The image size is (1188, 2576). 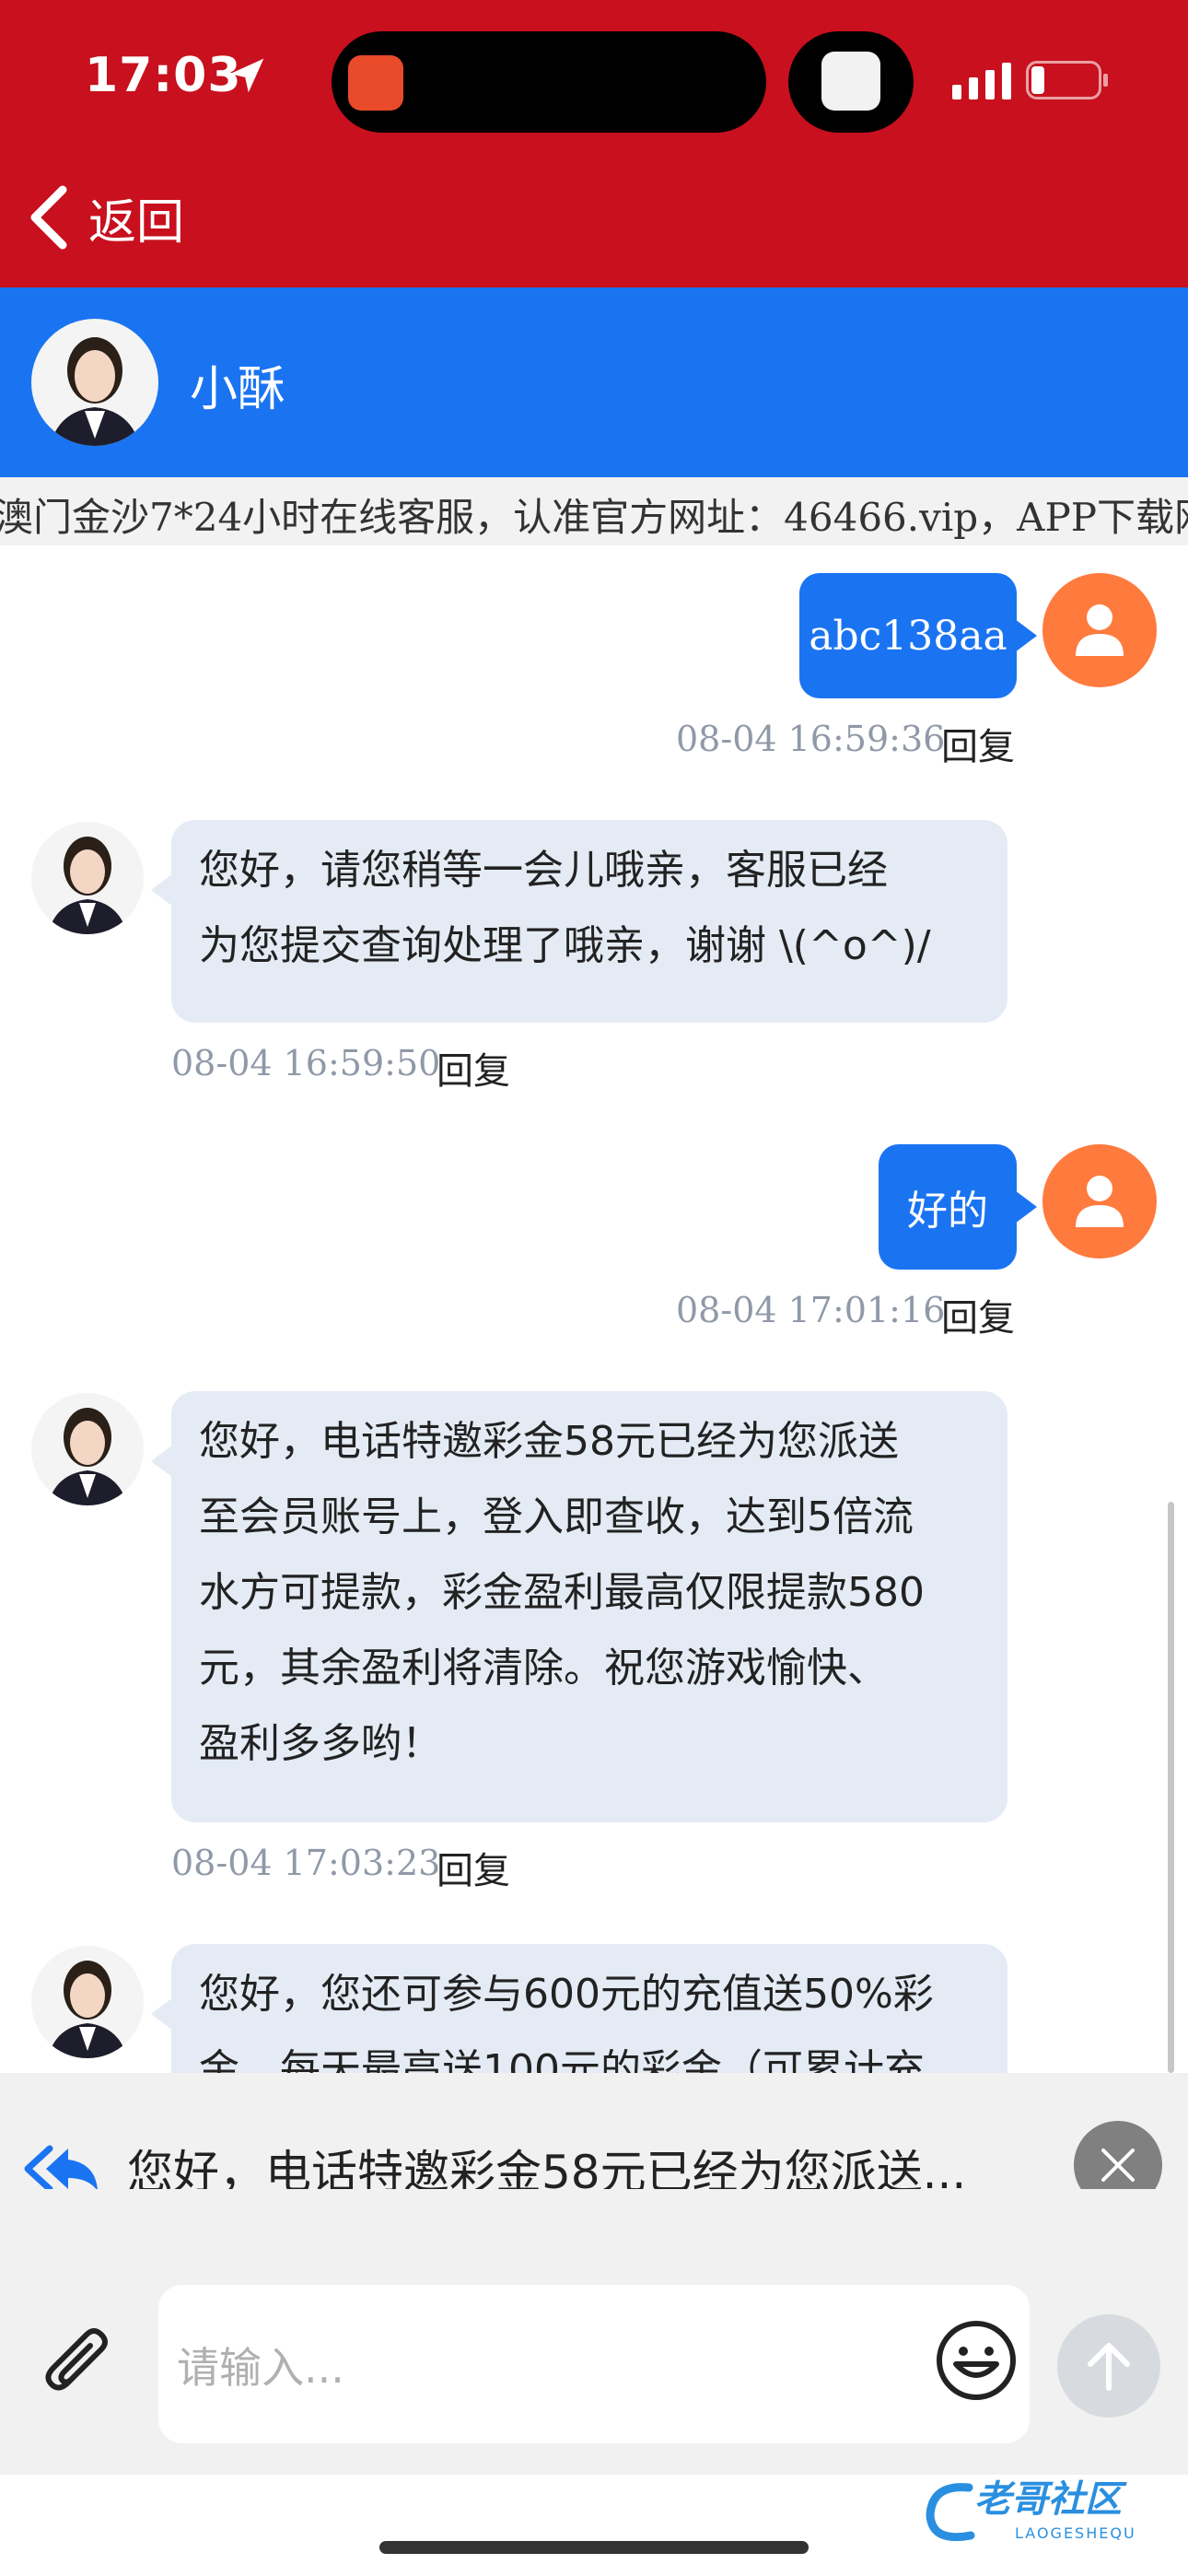 What do you see at coordinates (549, 1441) in the screenshot?
I see `message-line: 您好，电话特邀彩金58元已经为您派送` at bounding box center [549, 1441].